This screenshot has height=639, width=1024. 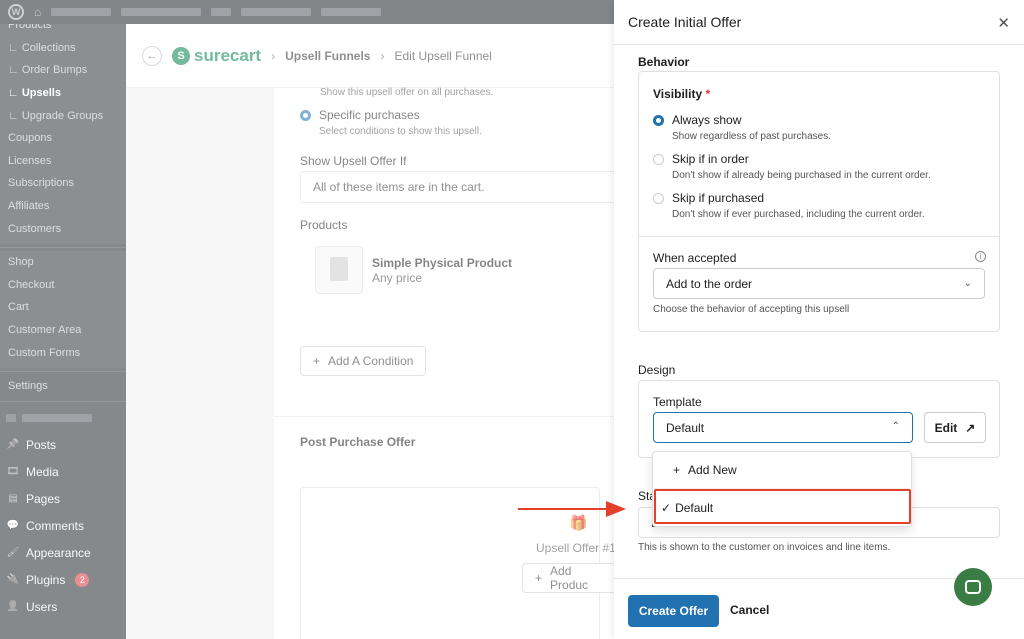 I want to click on required-mark: *, so click(x=708, y=94).